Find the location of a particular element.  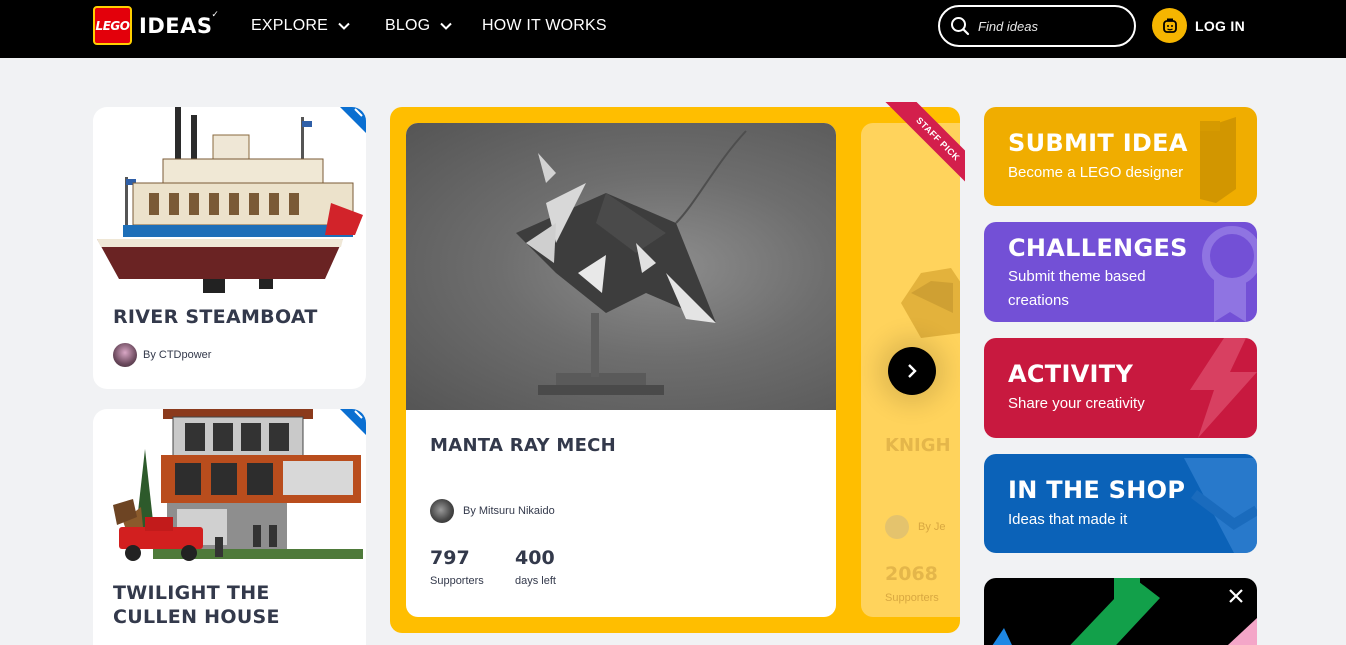

search-box is located at coordinates (1037, 26).